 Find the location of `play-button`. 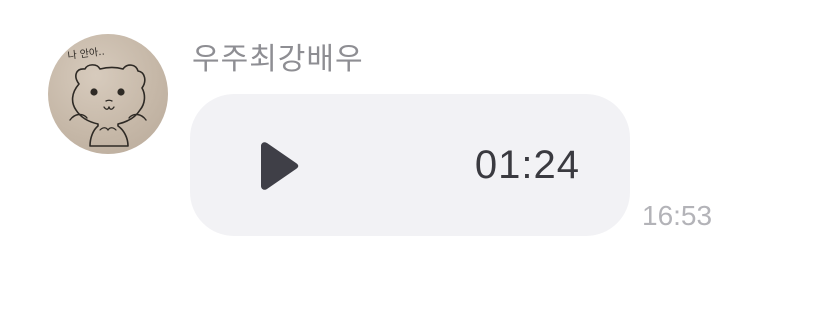

play-button is located at coordinates (285, 166).